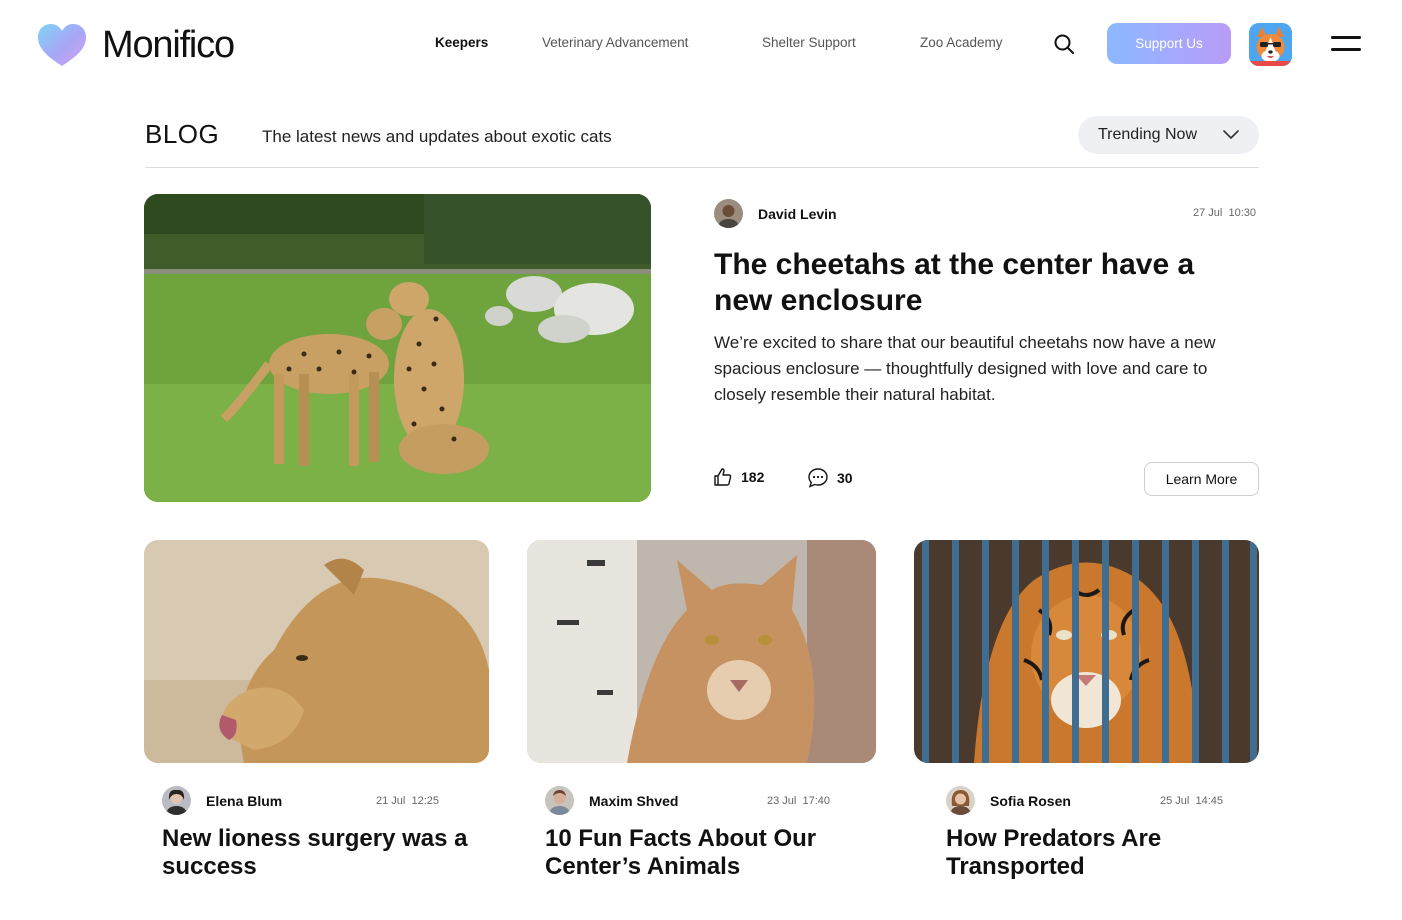 This screenshot has height=920, width=1402. I want to click on comments-count: 30, so click(845, 478).